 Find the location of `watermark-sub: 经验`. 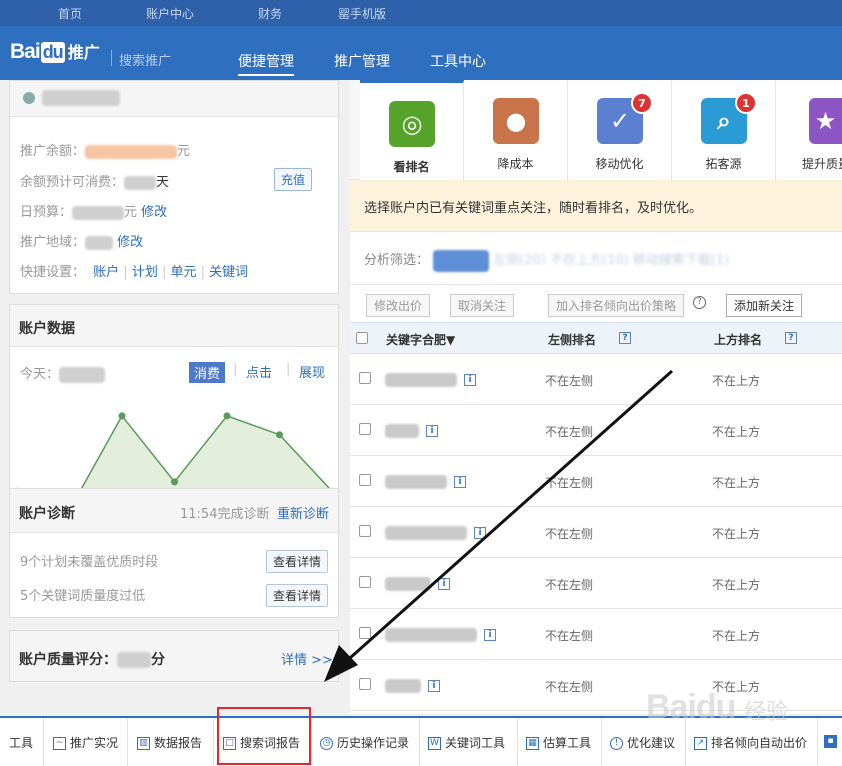

watermark-sub: 经验 is located at coordinates (766, 712).